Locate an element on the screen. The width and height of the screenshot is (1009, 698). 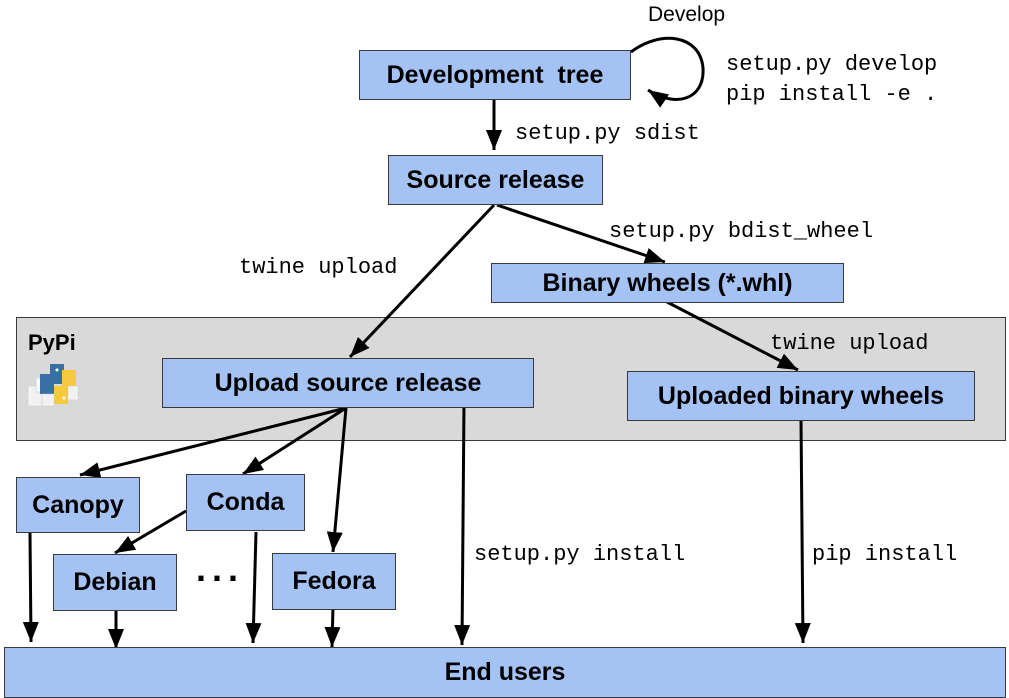
node-fedora: Fedora is located at coordinates (334, 581).